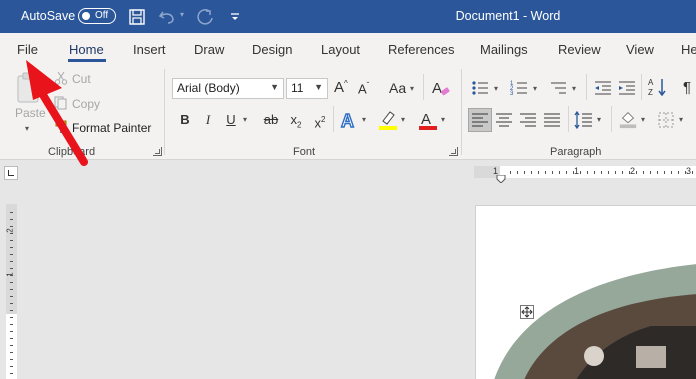 The width and height of the screenshot is (696, 379). Describe the element at coordinates (245, 119) in the screenshot. I see `underline-dropdown-icon: ▾` at that location.